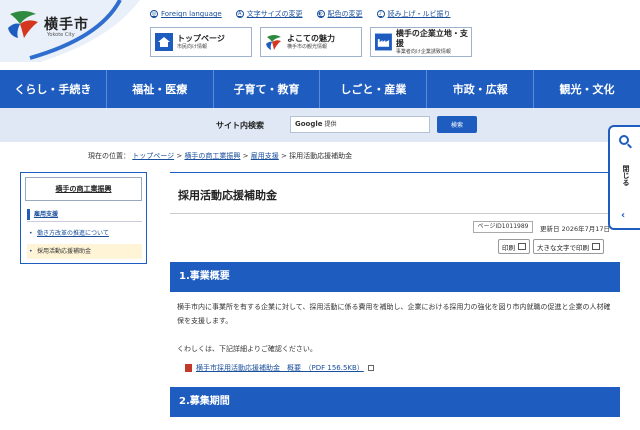 The height and width of the screenshot is (430, 640). Describe the element at coordinates (309, 124) in the screenshot. I see `google-brand: Google` at that location.